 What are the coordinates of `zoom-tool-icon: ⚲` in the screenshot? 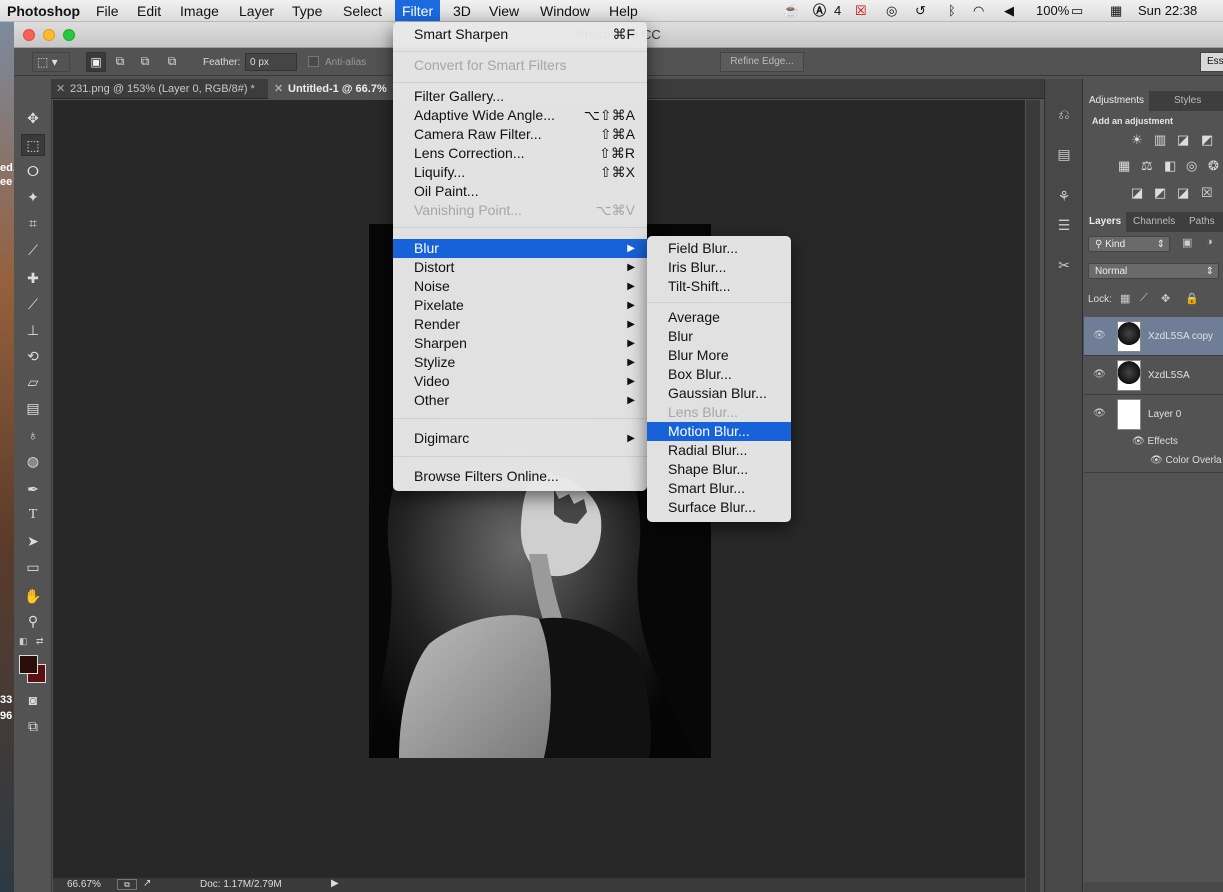 It's located at (33, 621).